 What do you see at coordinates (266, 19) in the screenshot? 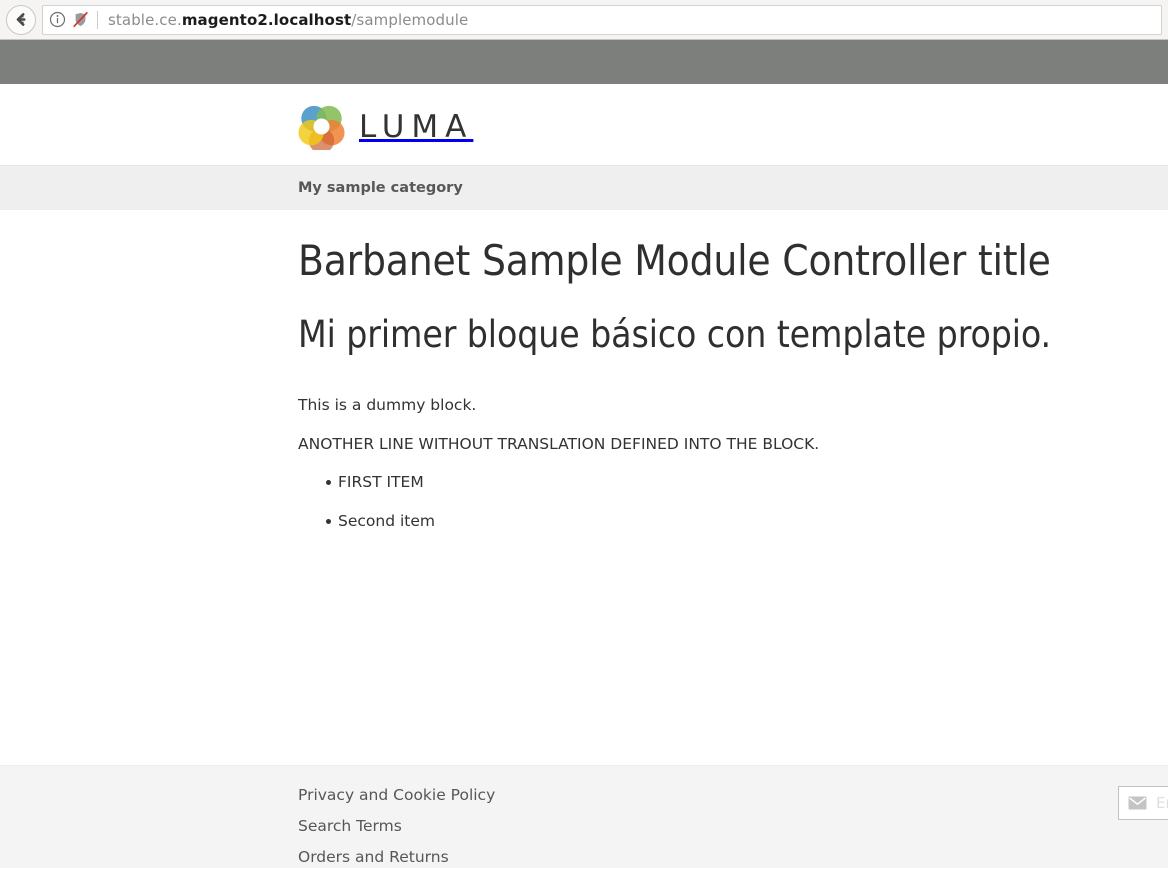
I see `url-host: magento2.localhost` at bounding box center [266, 19].